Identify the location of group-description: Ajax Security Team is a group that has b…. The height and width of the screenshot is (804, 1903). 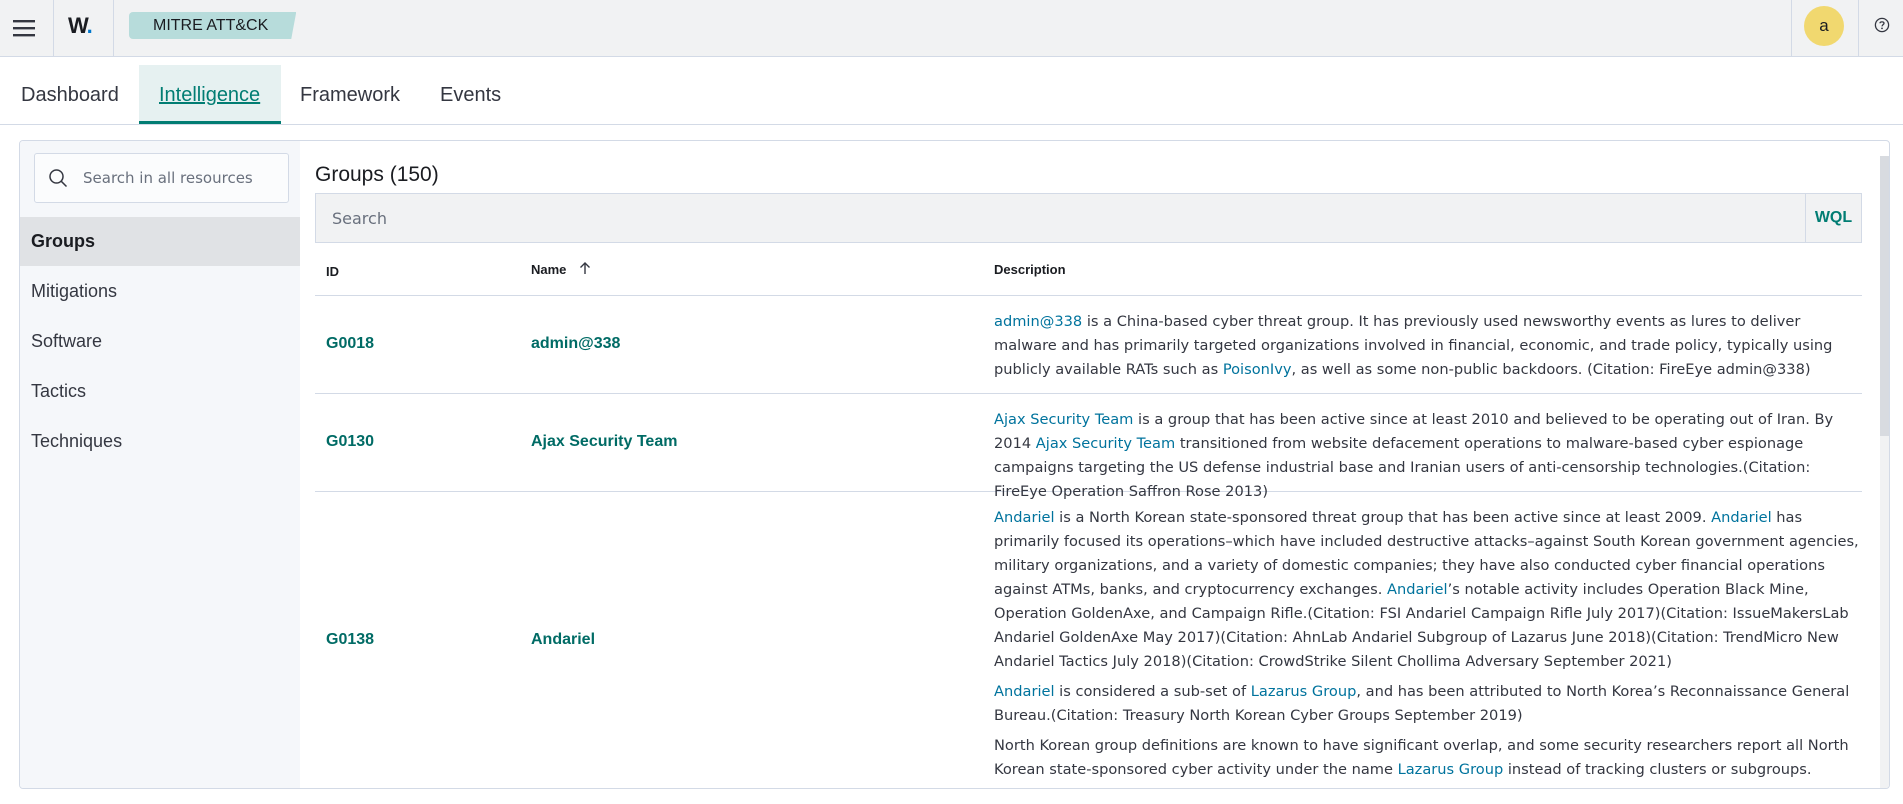
(1429, 456).